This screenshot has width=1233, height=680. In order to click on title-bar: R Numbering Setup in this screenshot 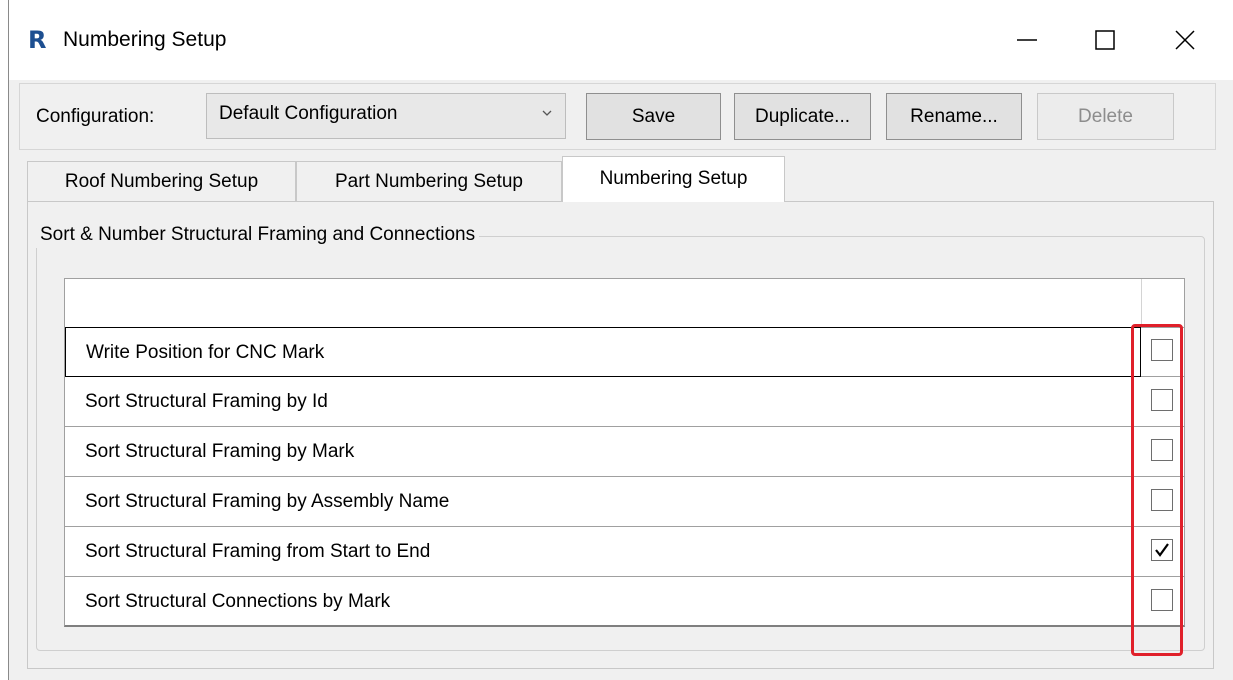, I will do `click(621, 40)`.